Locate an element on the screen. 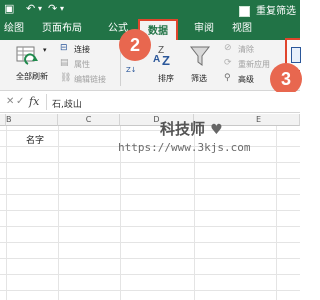 This screenshot has width=320, height=300. connections-icon: ⊟ is located at coordinates (64, 48).